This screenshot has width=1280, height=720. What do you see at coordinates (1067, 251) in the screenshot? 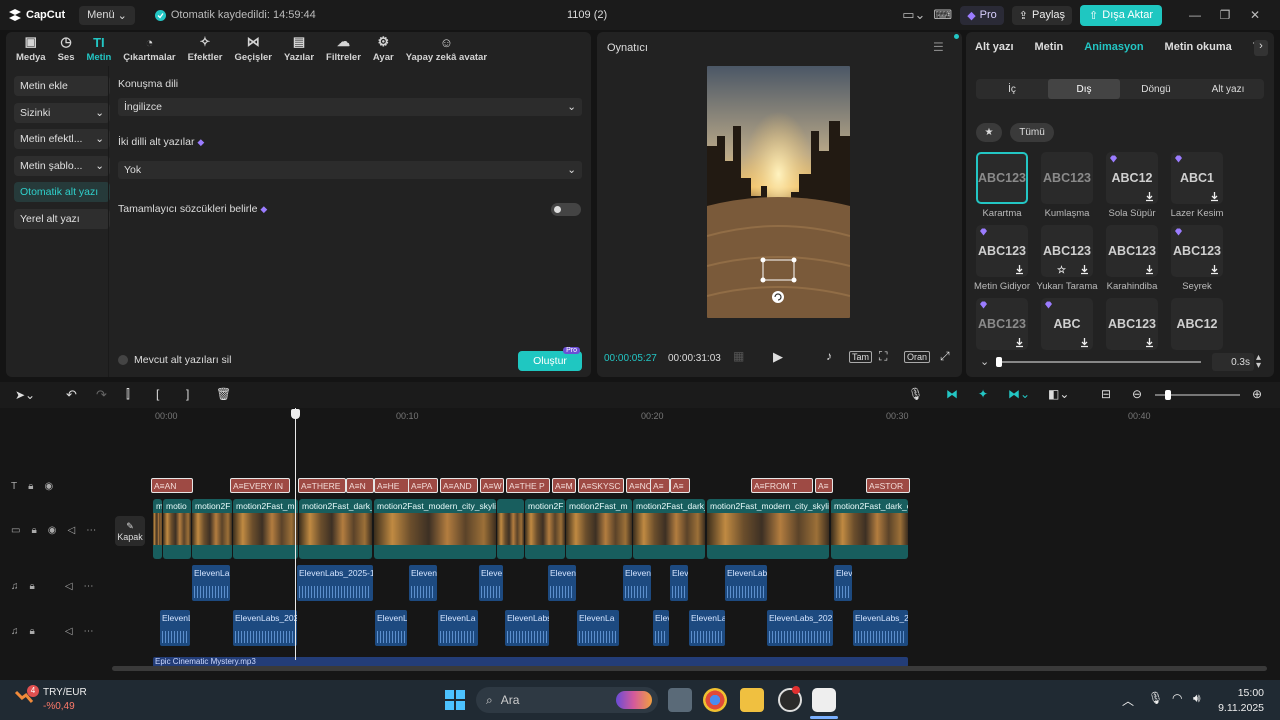
I see `animation-card: ABC123 ☆` at bounding box center [1067, 251].